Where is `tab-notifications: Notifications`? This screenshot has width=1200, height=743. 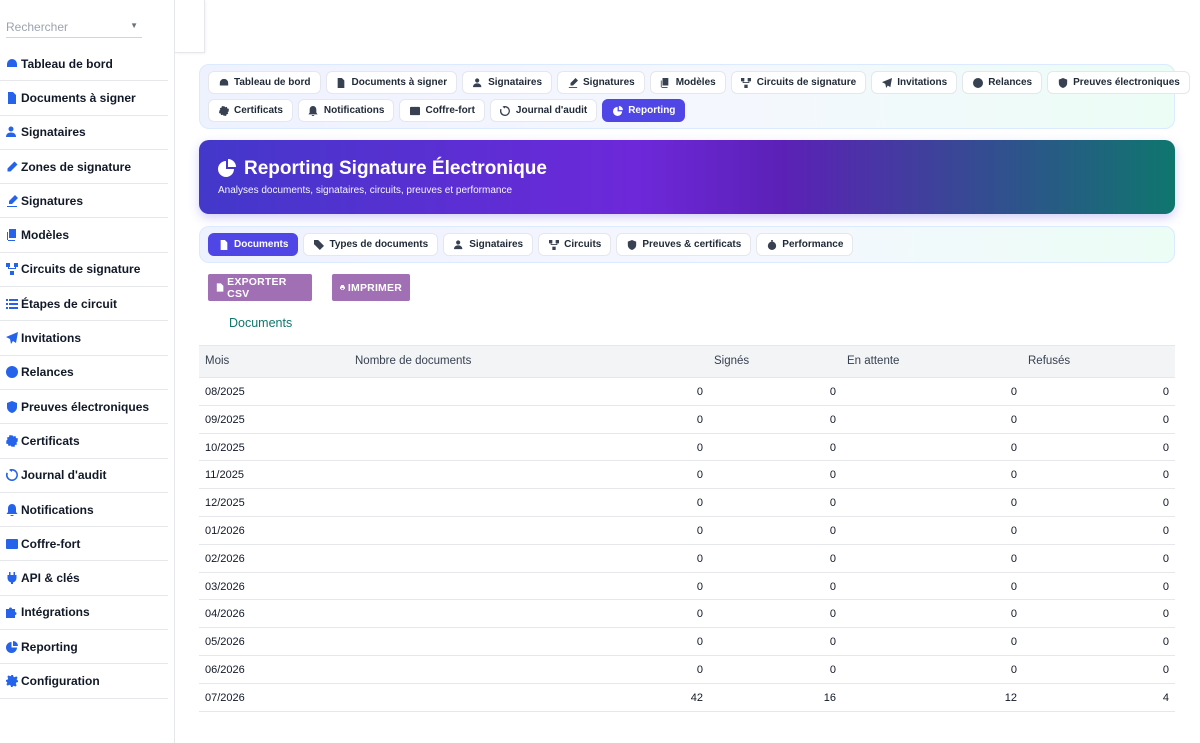
tab-notifications: Notifications is located at coordinates (346, 110).